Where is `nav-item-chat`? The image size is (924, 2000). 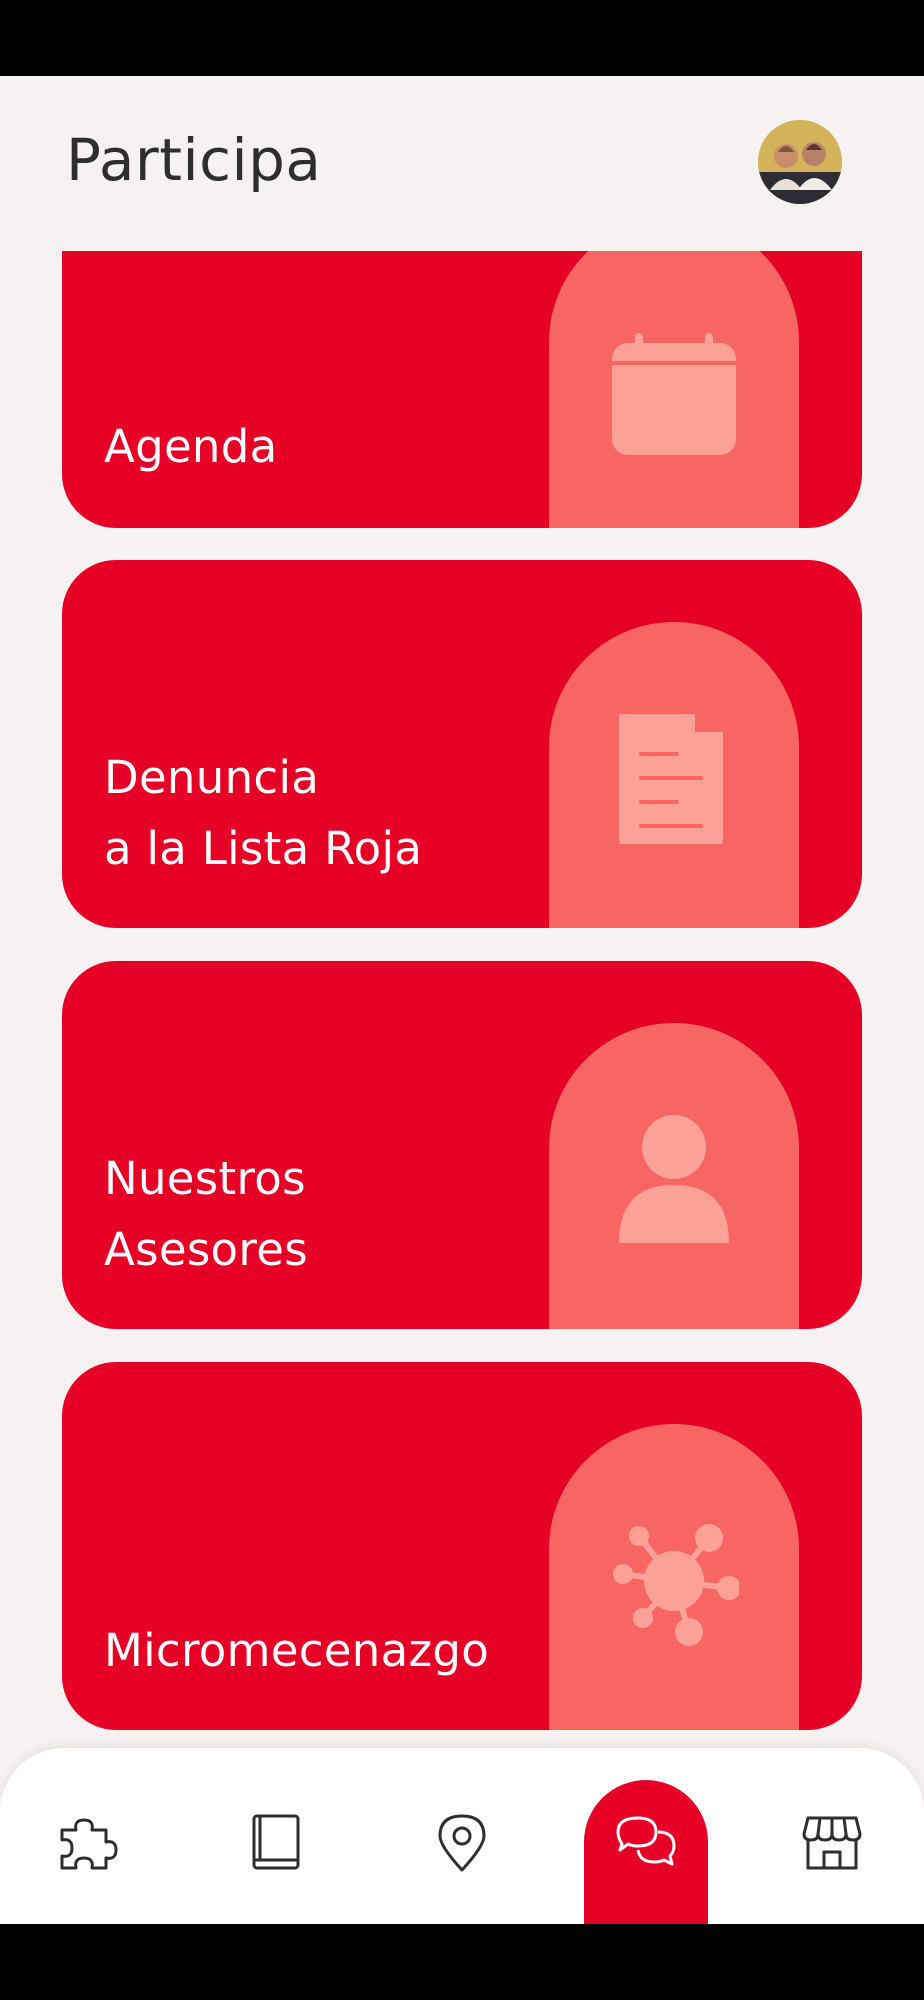 nav-item-chat is located at coordinates (646, 1852).